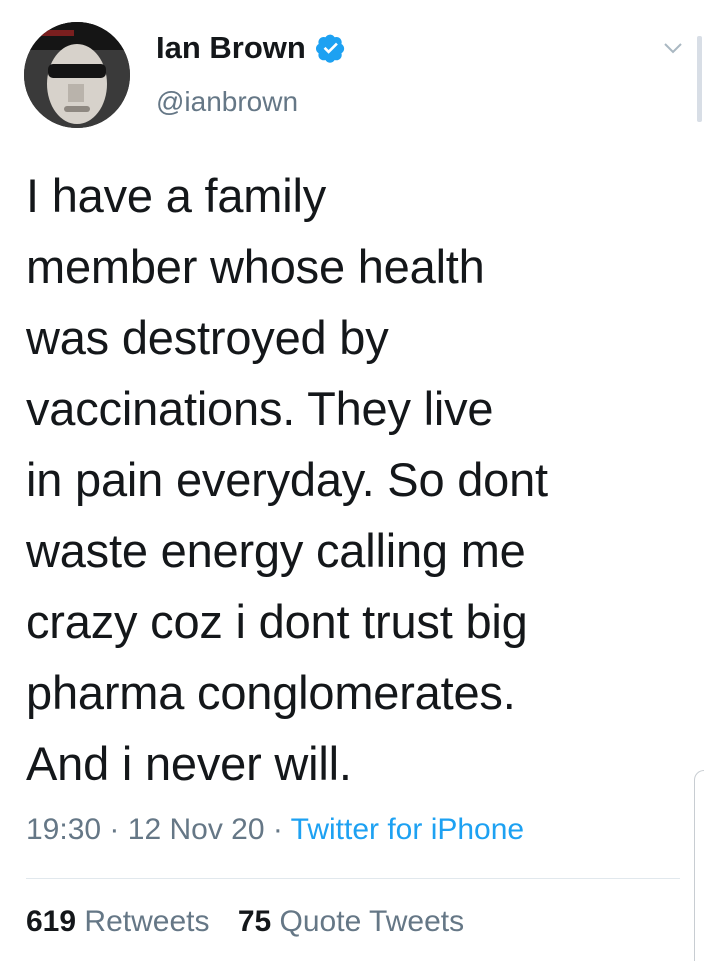  I want to click on display-name: Ian Brown, so click(231, 48).